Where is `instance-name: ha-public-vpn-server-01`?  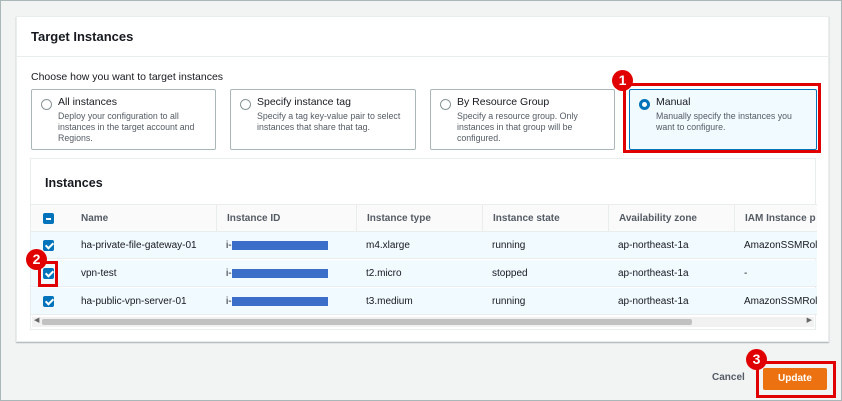
instance-name: ha-public-vpn-server-01 is located at coordinates (134, 301).